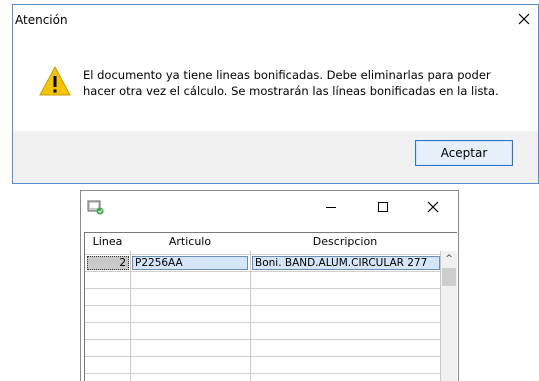 This screenshot has height=381, width=539. I want to click on minimize-icon, so click(331, 207).